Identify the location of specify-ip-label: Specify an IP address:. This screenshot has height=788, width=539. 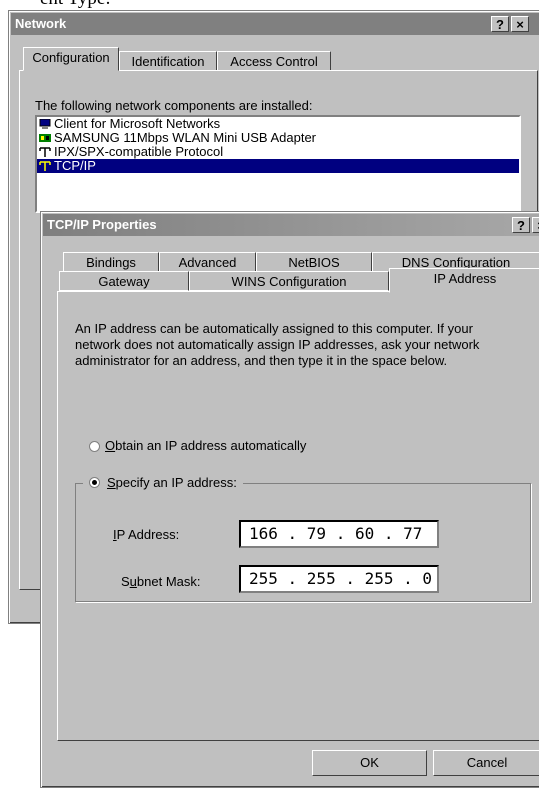
(183, 482).